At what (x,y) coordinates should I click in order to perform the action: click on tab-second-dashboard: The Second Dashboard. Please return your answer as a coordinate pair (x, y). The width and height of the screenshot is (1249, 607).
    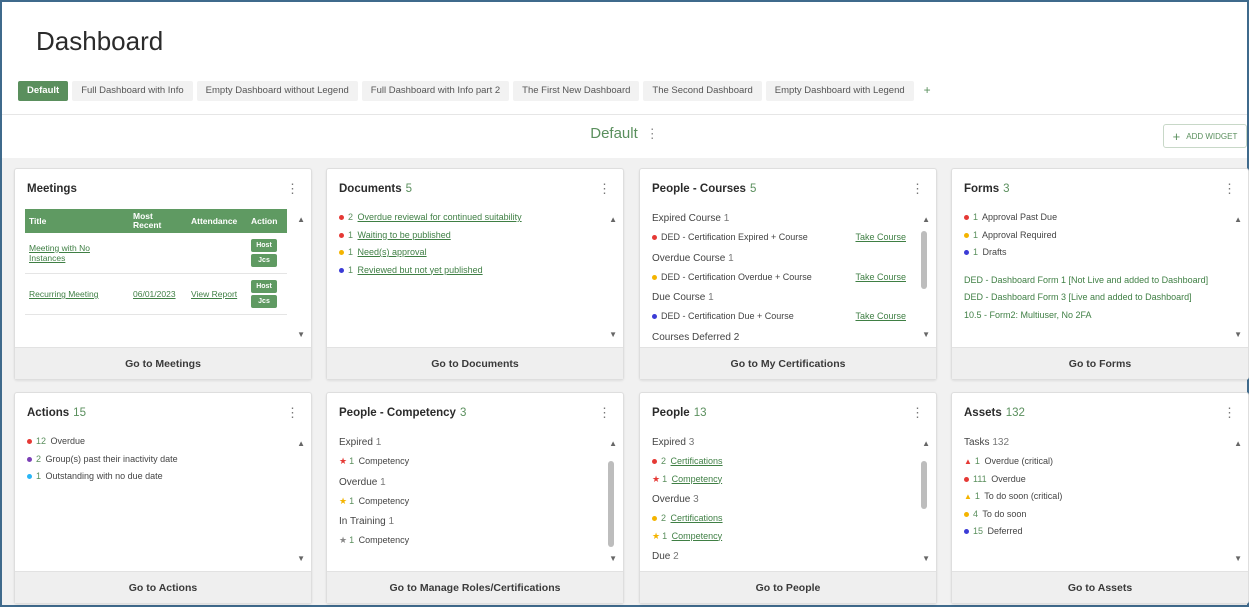
    Looking at the image, I should click on (702, 91).